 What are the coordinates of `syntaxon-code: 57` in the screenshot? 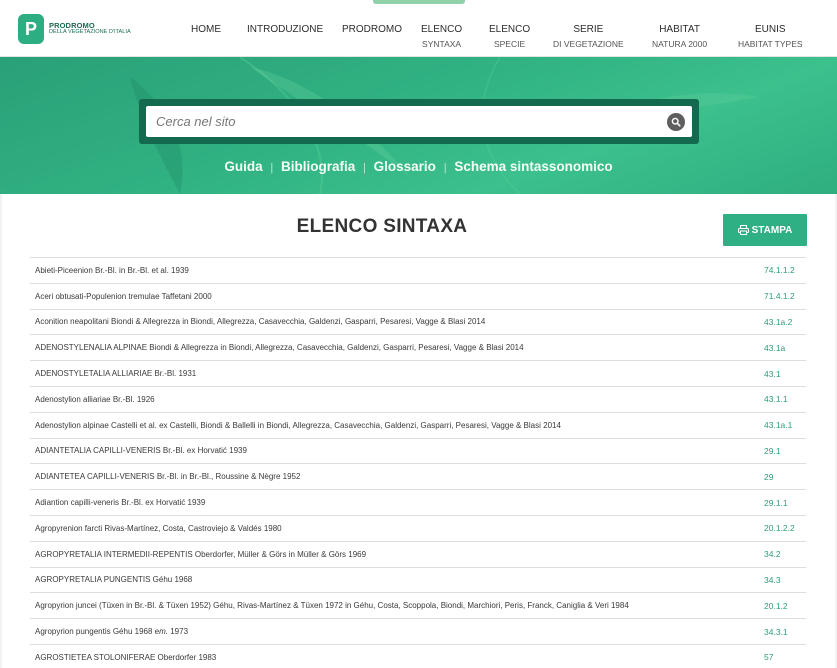 It's located at (768, 657).